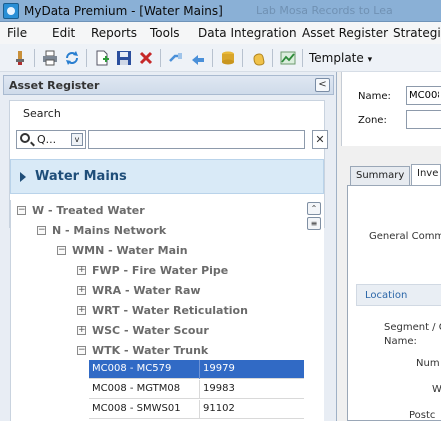 The height and width of the screenshot is (421, 441). What do you see at coordinates (146, 290) in the screenshot?
I see `tree-node-label: WRA - Water Raw` at bounding box center [146, 290].